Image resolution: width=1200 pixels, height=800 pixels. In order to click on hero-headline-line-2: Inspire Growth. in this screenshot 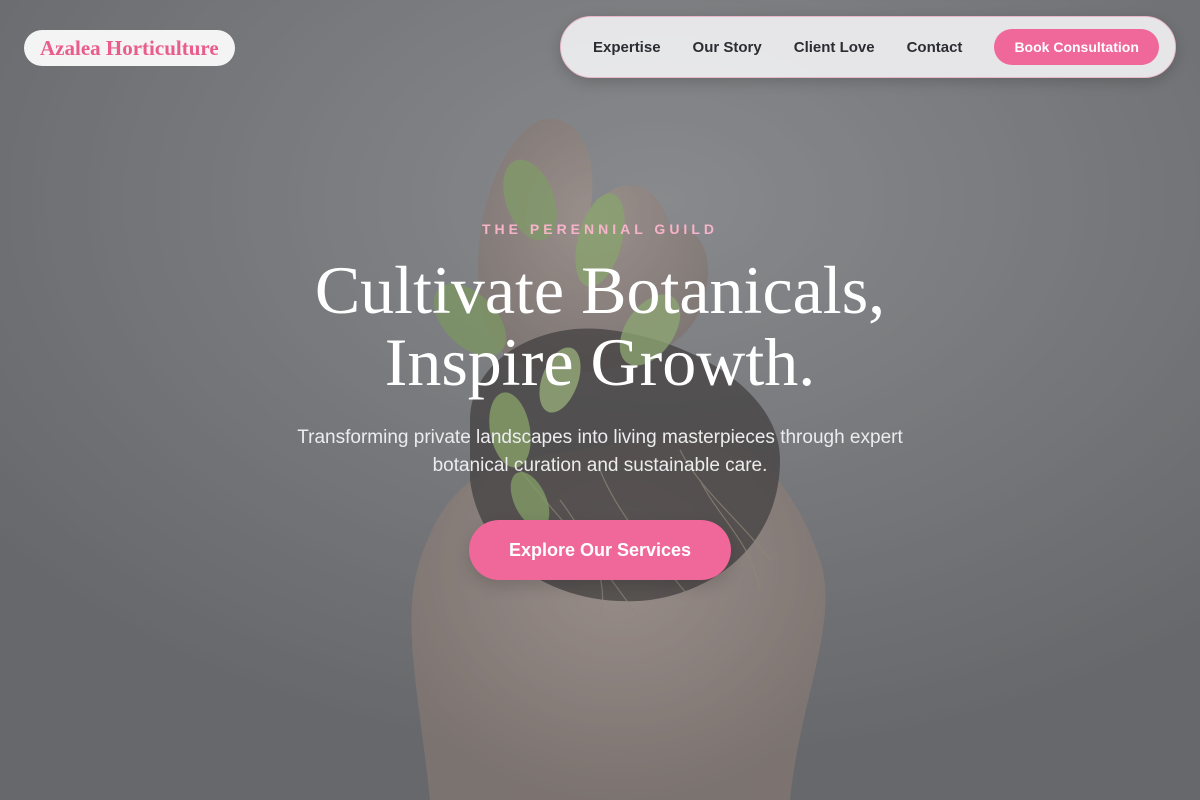, I will do `click(600, 362)`.